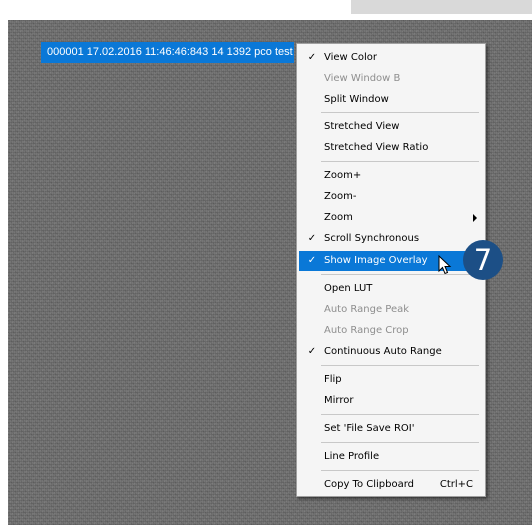 This screenshot has height=525, width=532. Describe the element at coordinates (351, 57) in the screenshot. I see `menu-item-label: View Color` at that location.